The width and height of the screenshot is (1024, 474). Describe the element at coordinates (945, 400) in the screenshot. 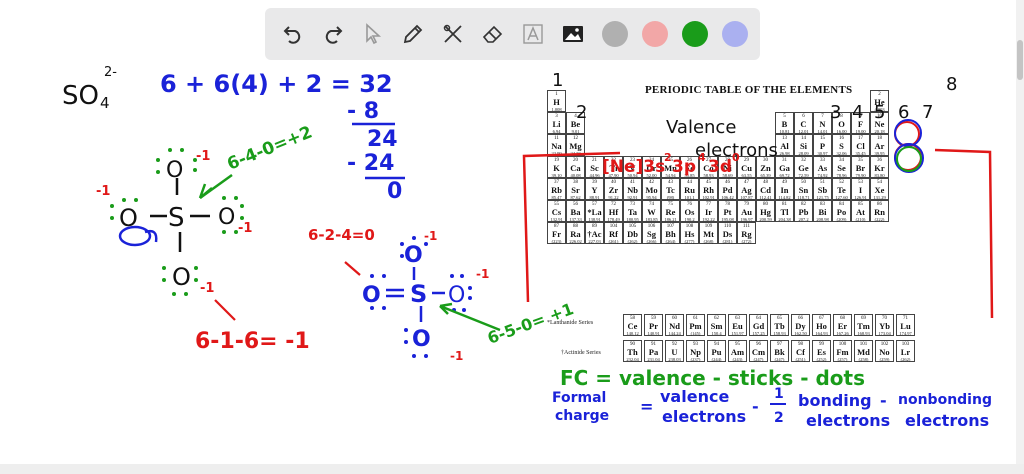

I see `fc-nonbonding: nonbonding` at that location.